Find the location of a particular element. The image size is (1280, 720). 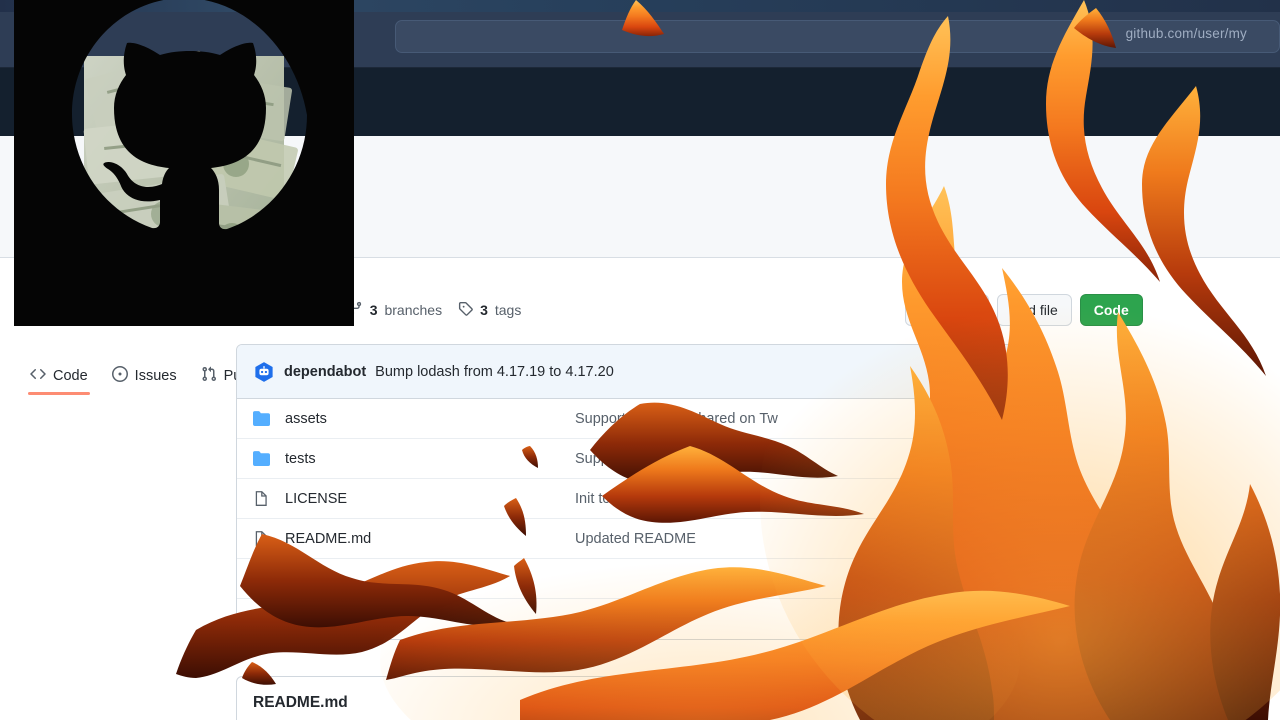

tags-count-value: 3 is located at coordinates (484, 310).